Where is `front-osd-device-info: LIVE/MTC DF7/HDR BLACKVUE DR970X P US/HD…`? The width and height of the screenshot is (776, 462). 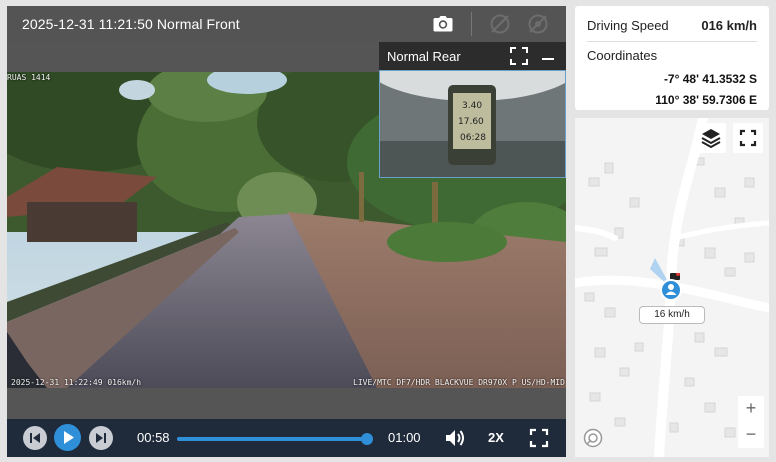 front-osd-device-info: LIVE/MTC DF7/HDR BLACKVUE DR970X P US/HD… is located at coordinates (459, 382).